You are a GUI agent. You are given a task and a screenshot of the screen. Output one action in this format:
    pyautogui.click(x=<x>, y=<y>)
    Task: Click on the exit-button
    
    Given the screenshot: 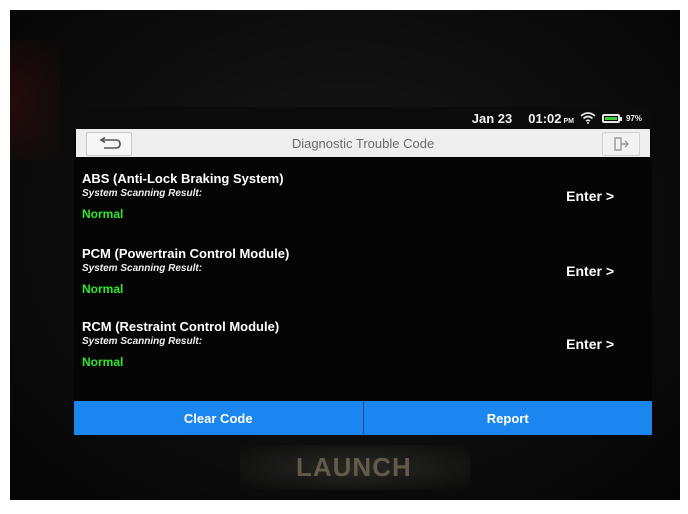 What is the action you would take?
    pyautogui.click(x=621, y=144)
    